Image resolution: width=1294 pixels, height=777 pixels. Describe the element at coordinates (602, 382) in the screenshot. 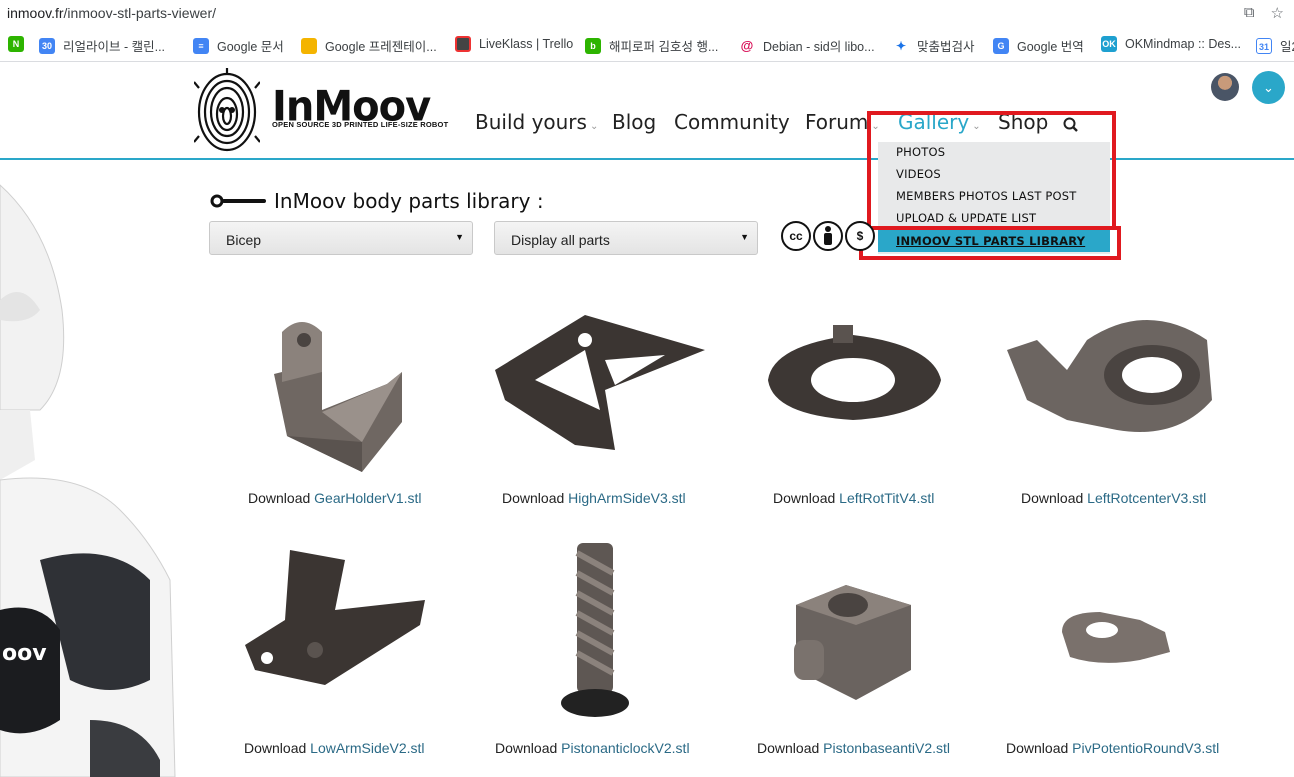

I see `part-thumbnail-higharmside` at that location.